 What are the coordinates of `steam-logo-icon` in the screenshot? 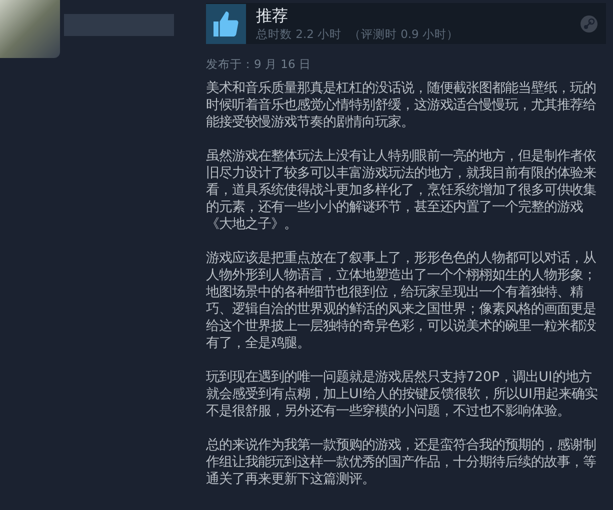 It's located at (589, 23).